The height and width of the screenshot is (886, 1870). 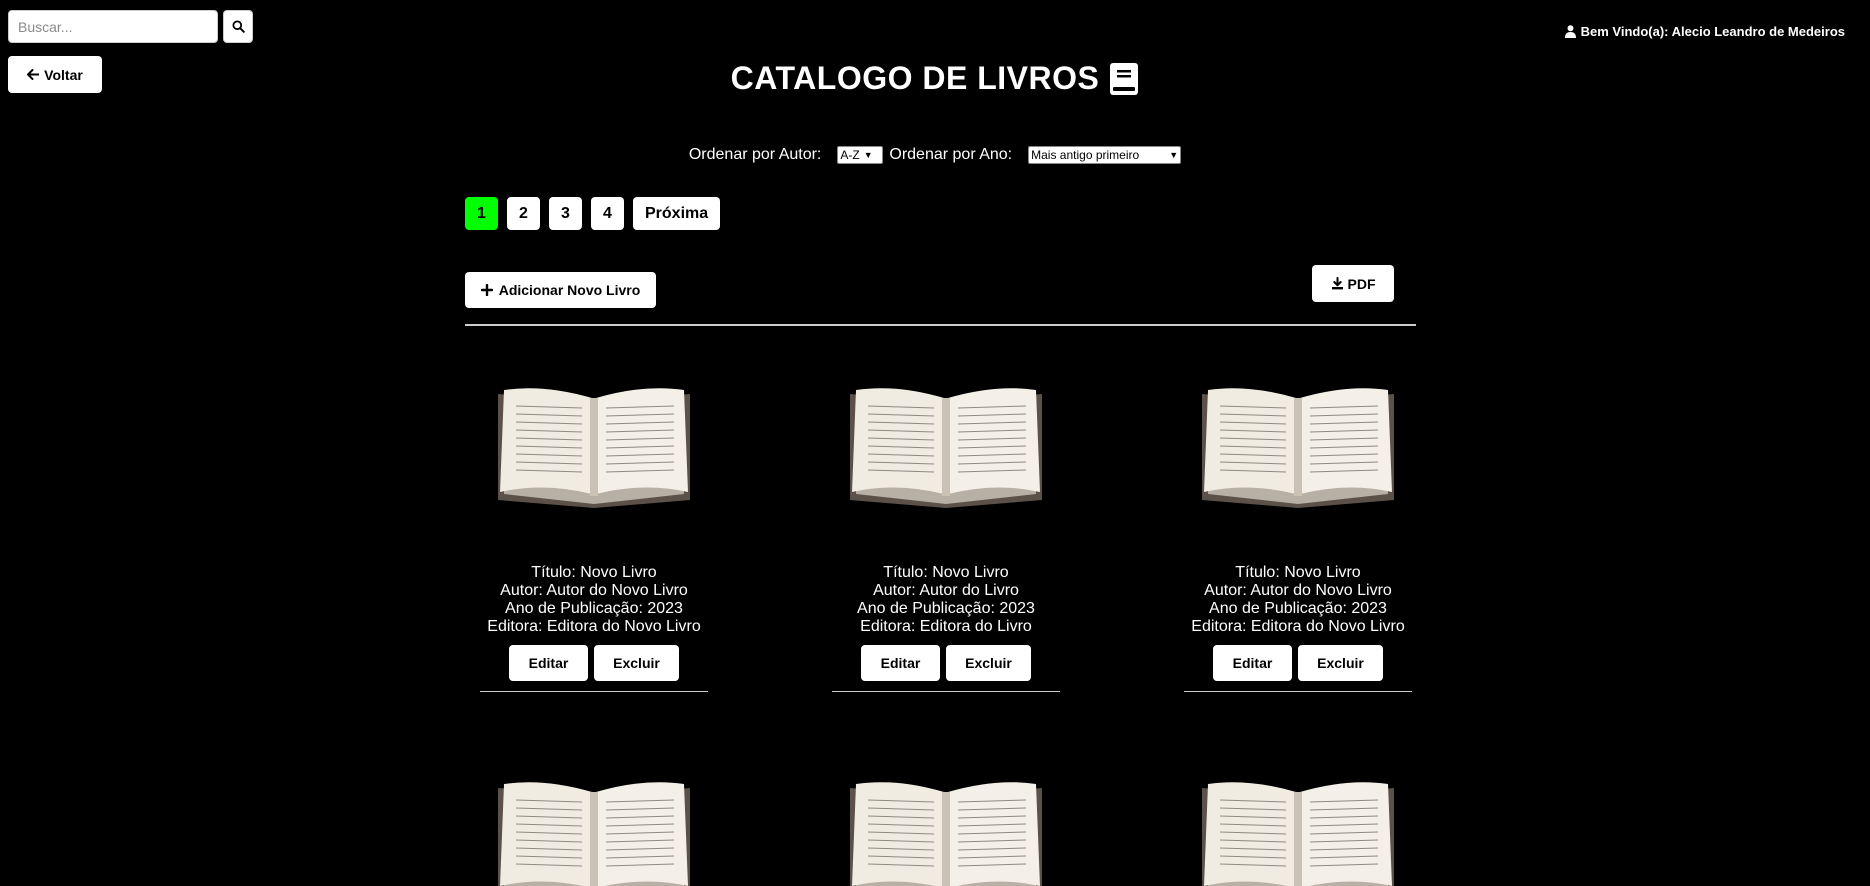 What do you see at coordinates (1712, 31) in the screenshot?
I see `welcome-text: Bem Vindo(a): Alecio Leandro de Medeiros` at bounding box center [1712, 31].